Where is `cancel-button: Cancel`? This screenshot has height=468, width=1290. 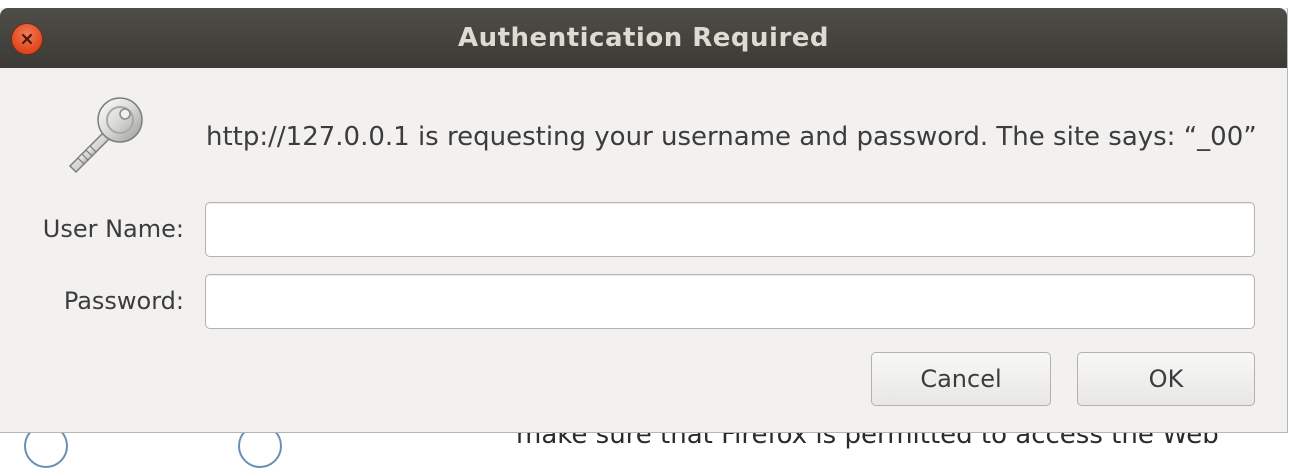
cancel-button: Cancel is located at coordinates (961, 379).